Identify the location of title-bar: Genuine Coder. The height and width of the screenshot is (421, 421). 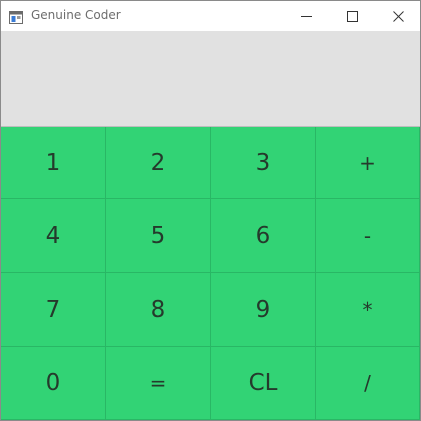
(210, 16).